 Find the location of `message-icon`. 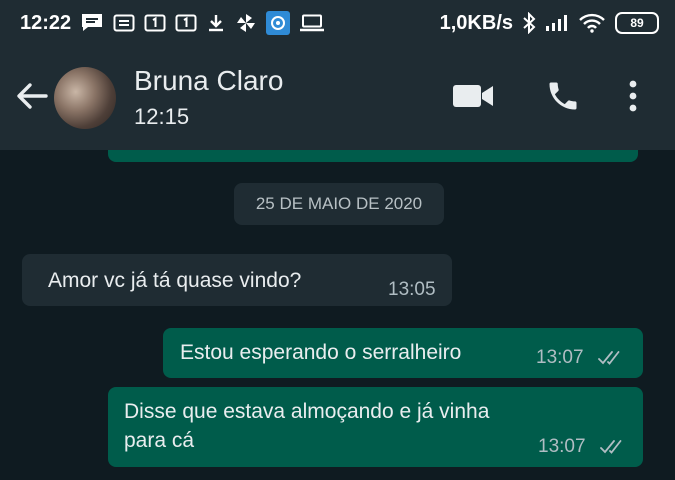

message-icon is located at coordinates (92, 23).